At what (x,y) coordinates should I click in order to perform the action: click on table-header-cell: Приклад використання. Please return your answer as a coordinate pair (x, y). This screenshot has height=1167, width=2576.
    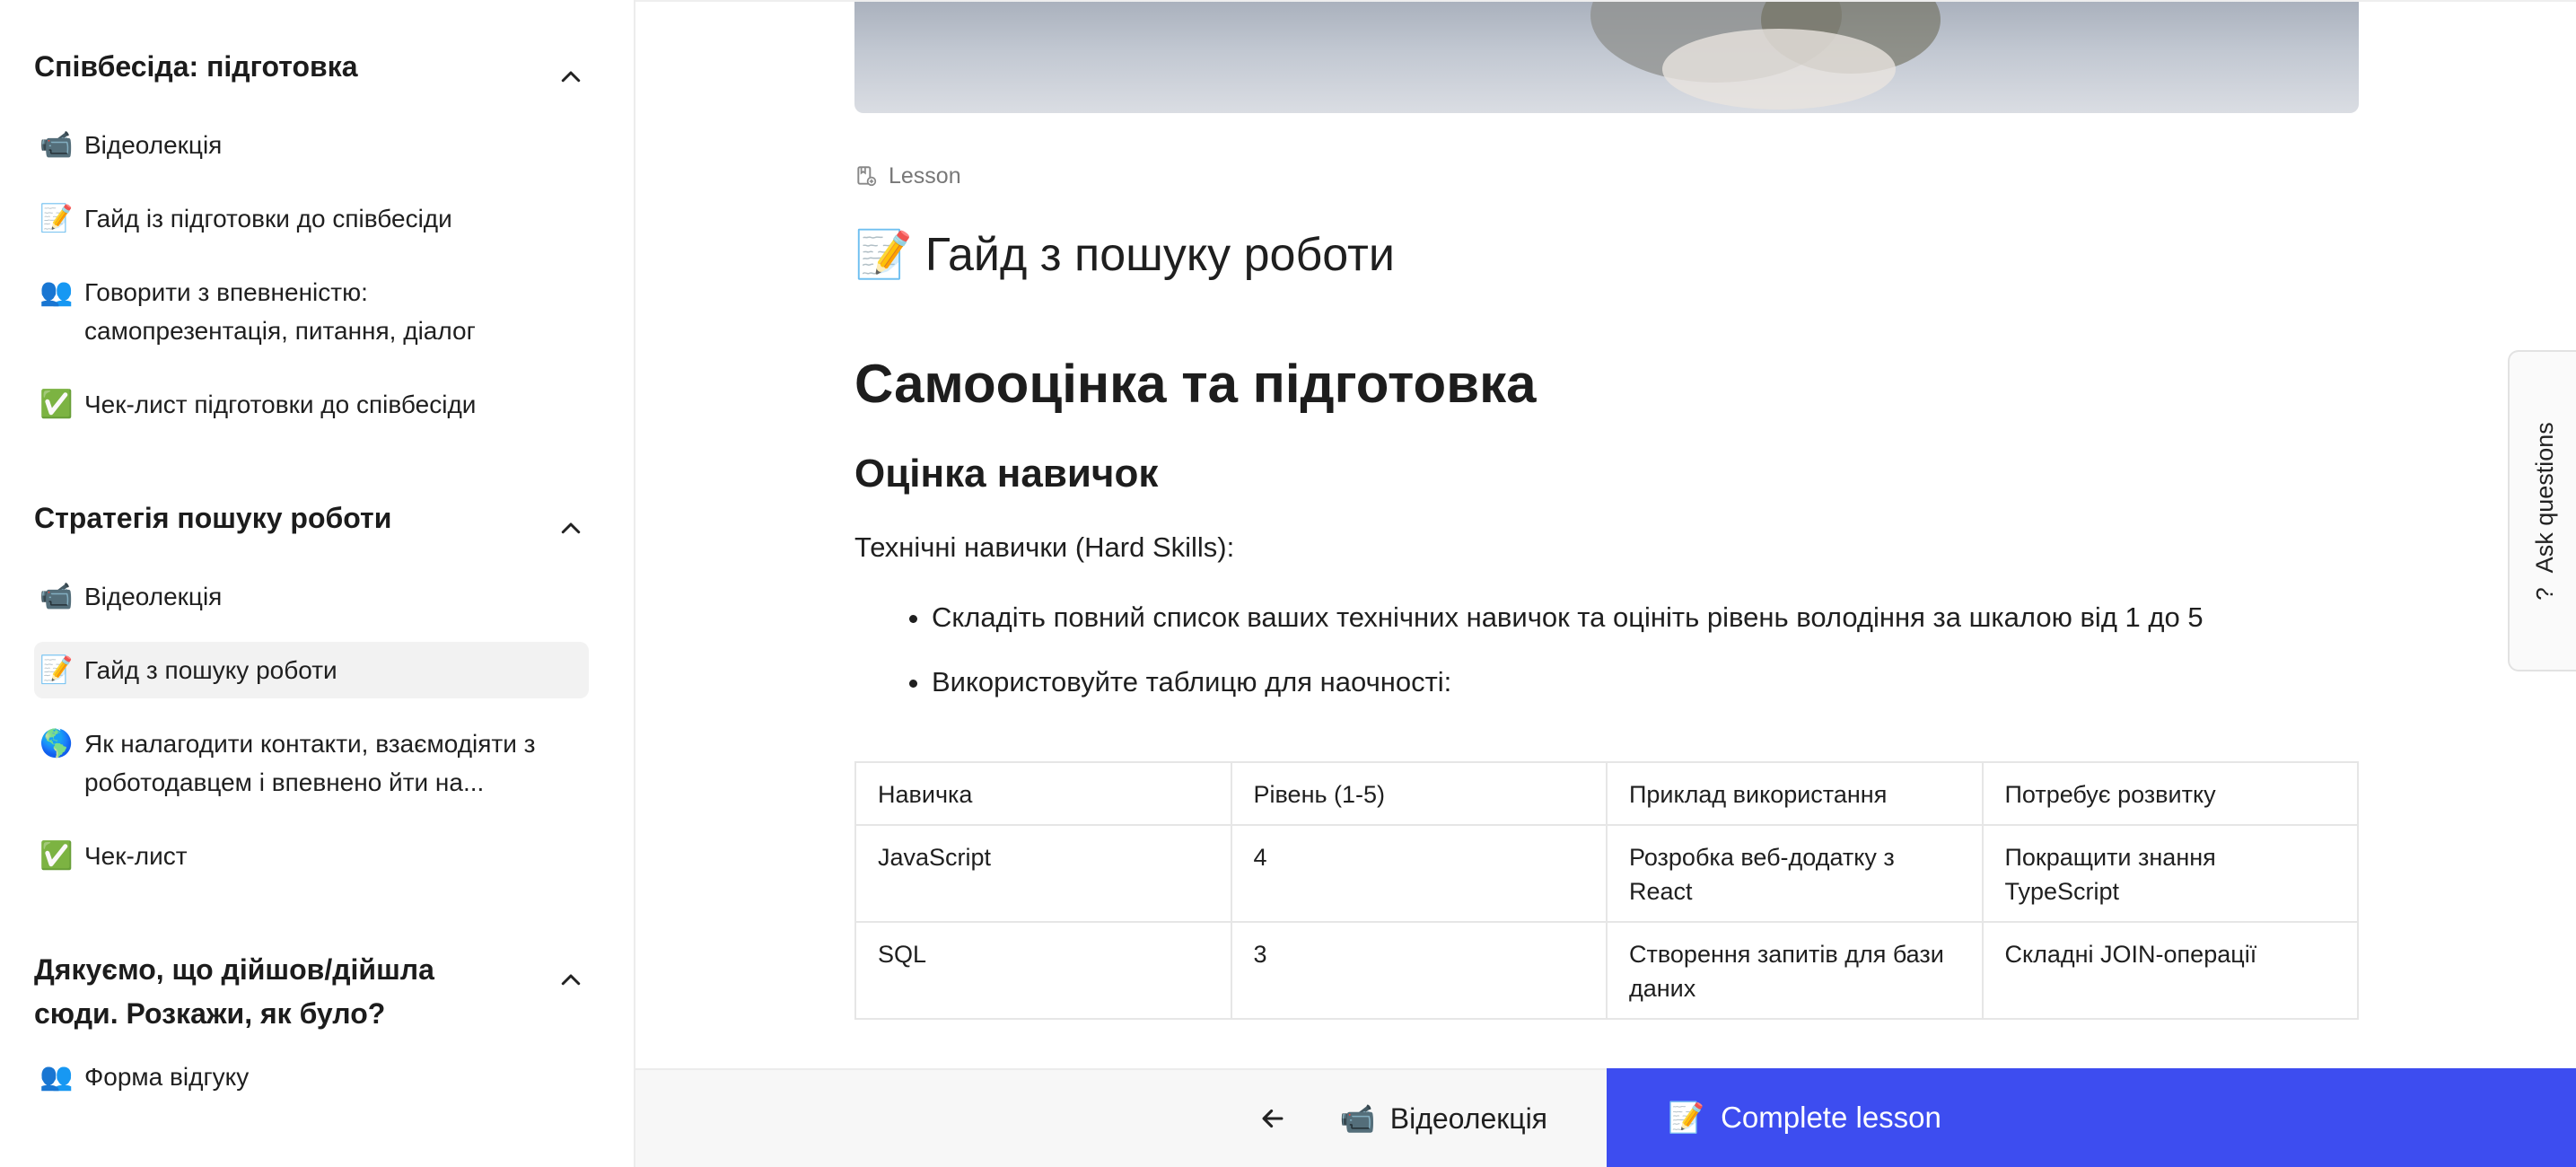
    Looking at the image, I should click on (1795, 793).